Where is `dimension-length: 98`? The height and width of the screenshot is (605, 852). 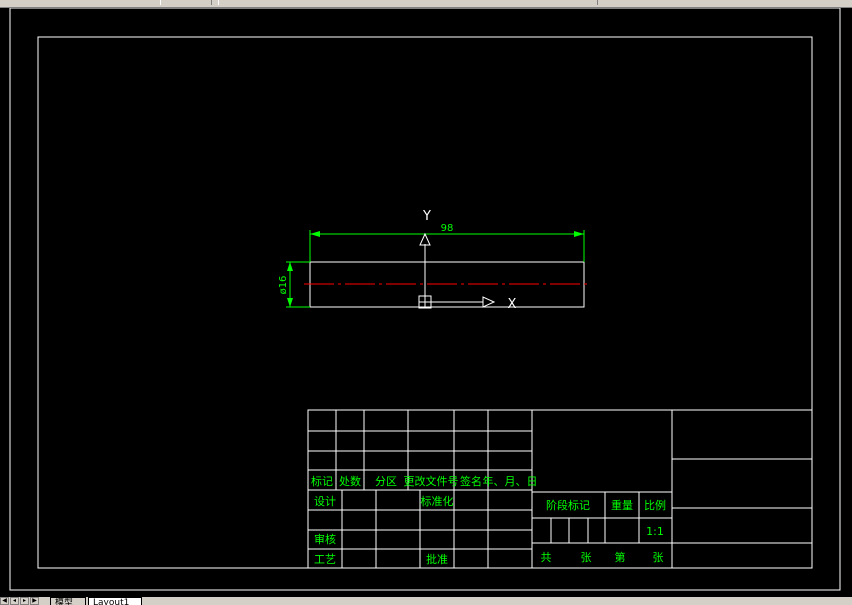 dimension-length: 98 is located at coordinates (447, 242).